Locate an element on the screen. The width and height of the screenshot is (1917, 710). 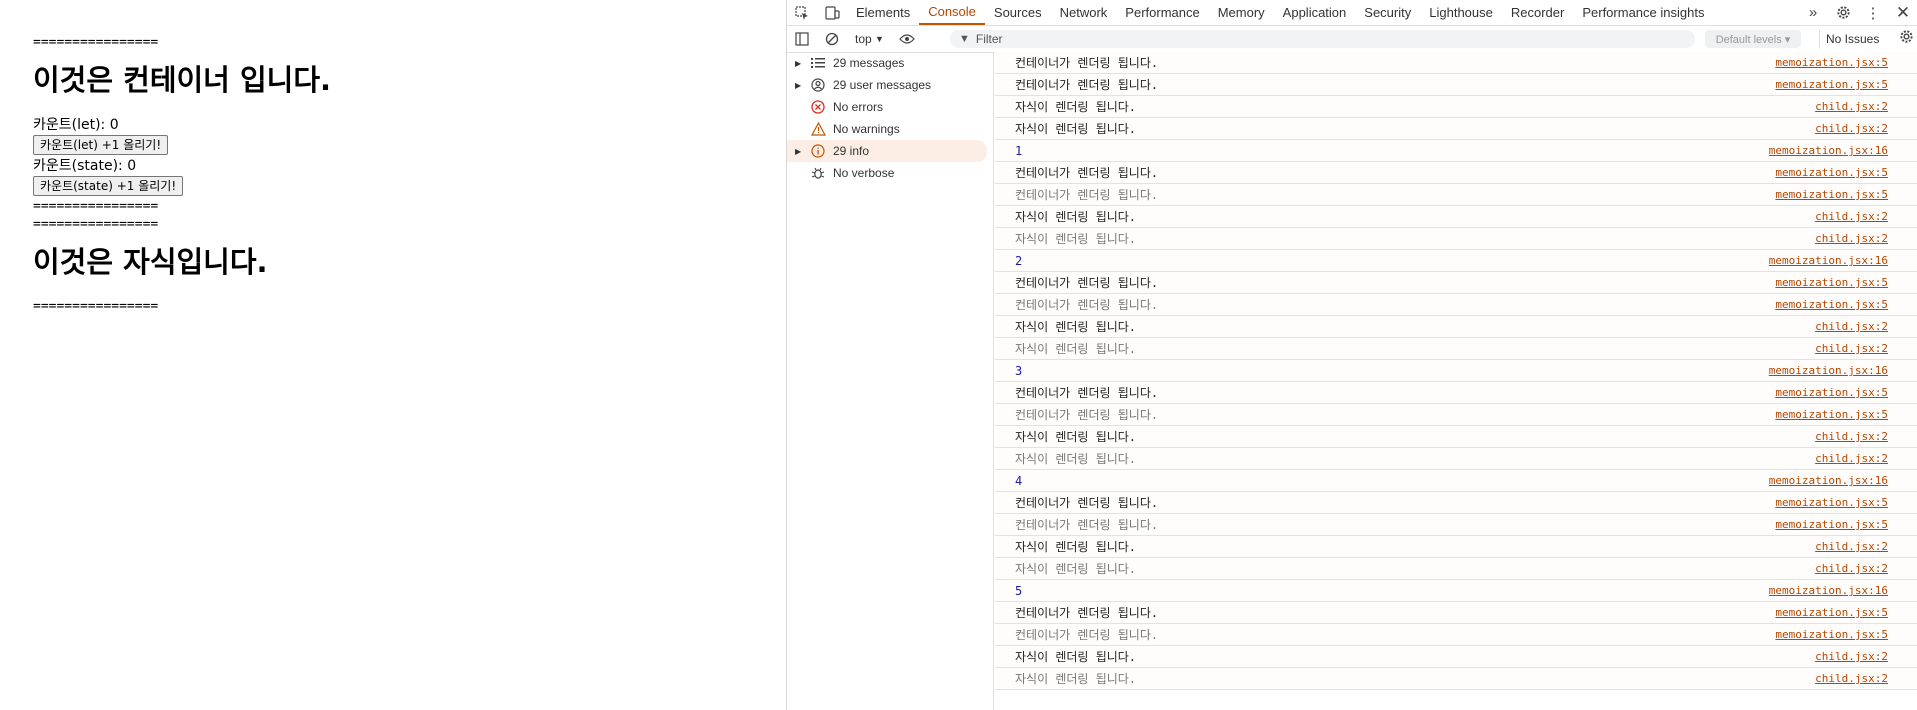
device-toggle-icon is located at coordinates (832, 12).